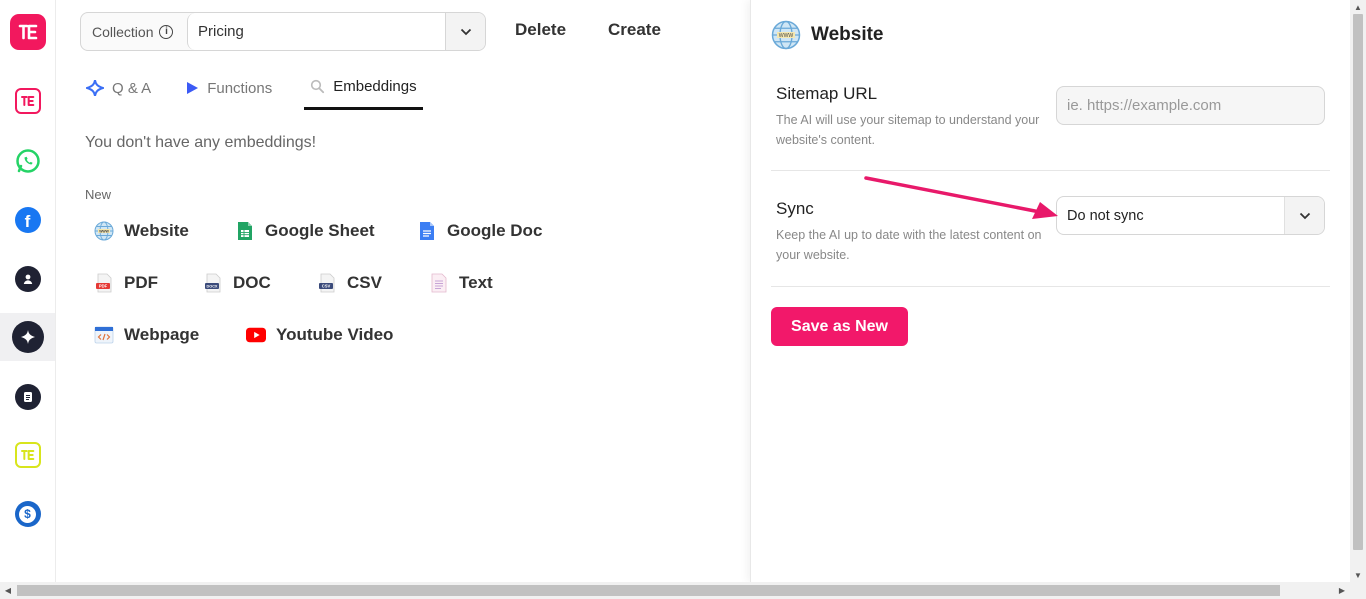 The width and height of the screenshot is (1366, 599). Describe the element at coordinates (240, 88) in the screenshot. I see `tab-functions-label: Functions` at that location.